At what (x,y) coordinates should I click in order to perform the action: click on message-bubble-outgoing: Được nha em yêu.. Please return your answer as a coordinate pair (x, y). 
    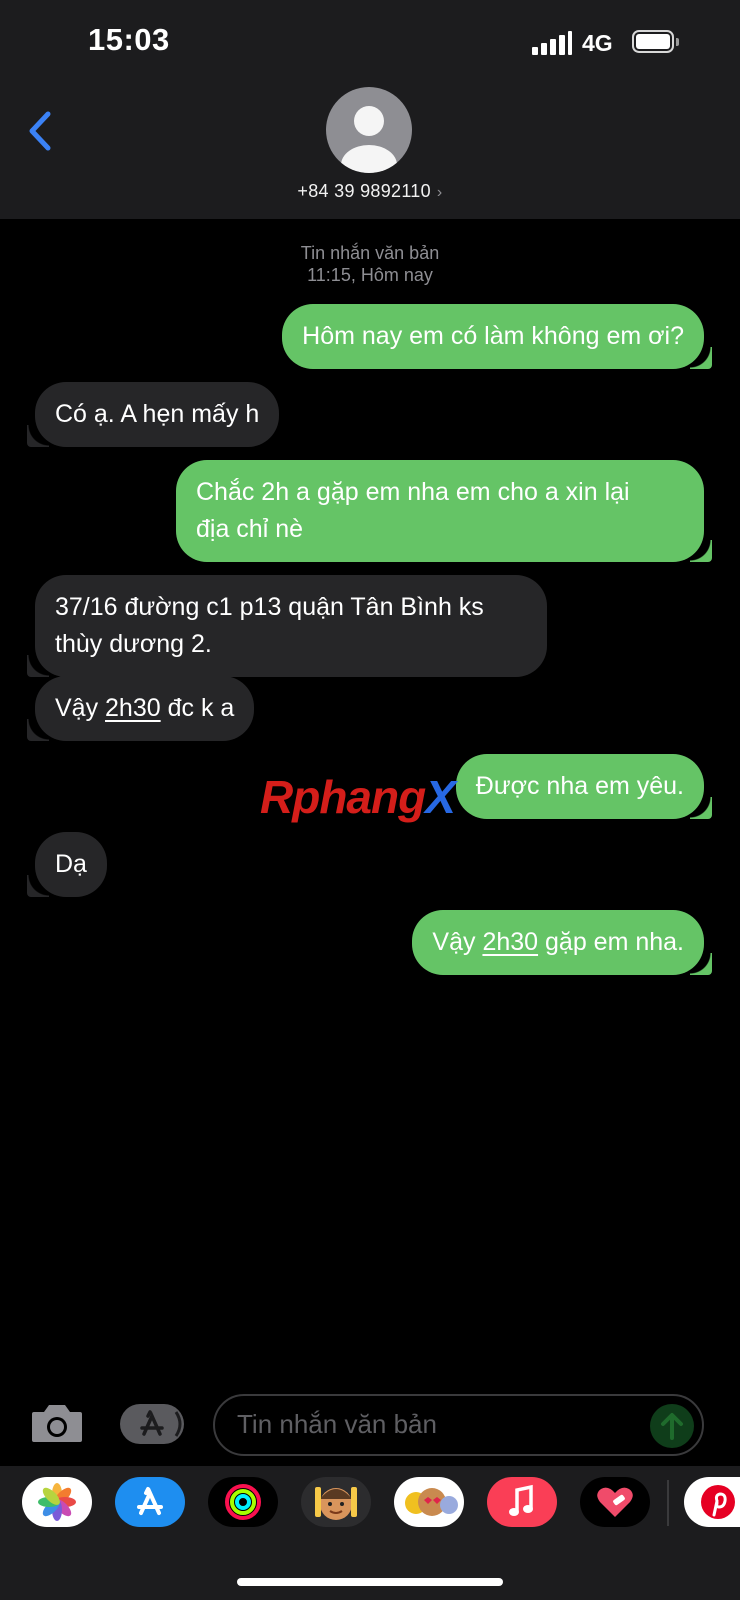
    Looking at the image, I should click on (584, 786).